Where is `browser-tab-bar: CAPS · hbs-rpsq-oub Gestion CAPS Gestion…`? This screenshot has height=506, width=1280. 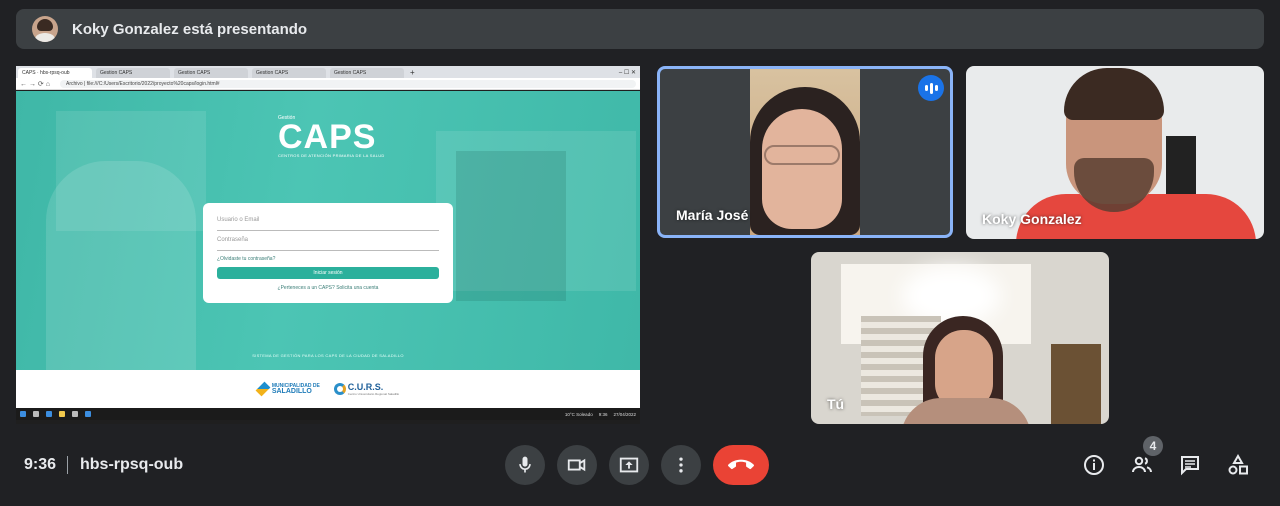
browser-tab-bar: CAPS · hbs-rpsq-oub Gestion CAPS Gestion… is located at coordinates (328, 72).